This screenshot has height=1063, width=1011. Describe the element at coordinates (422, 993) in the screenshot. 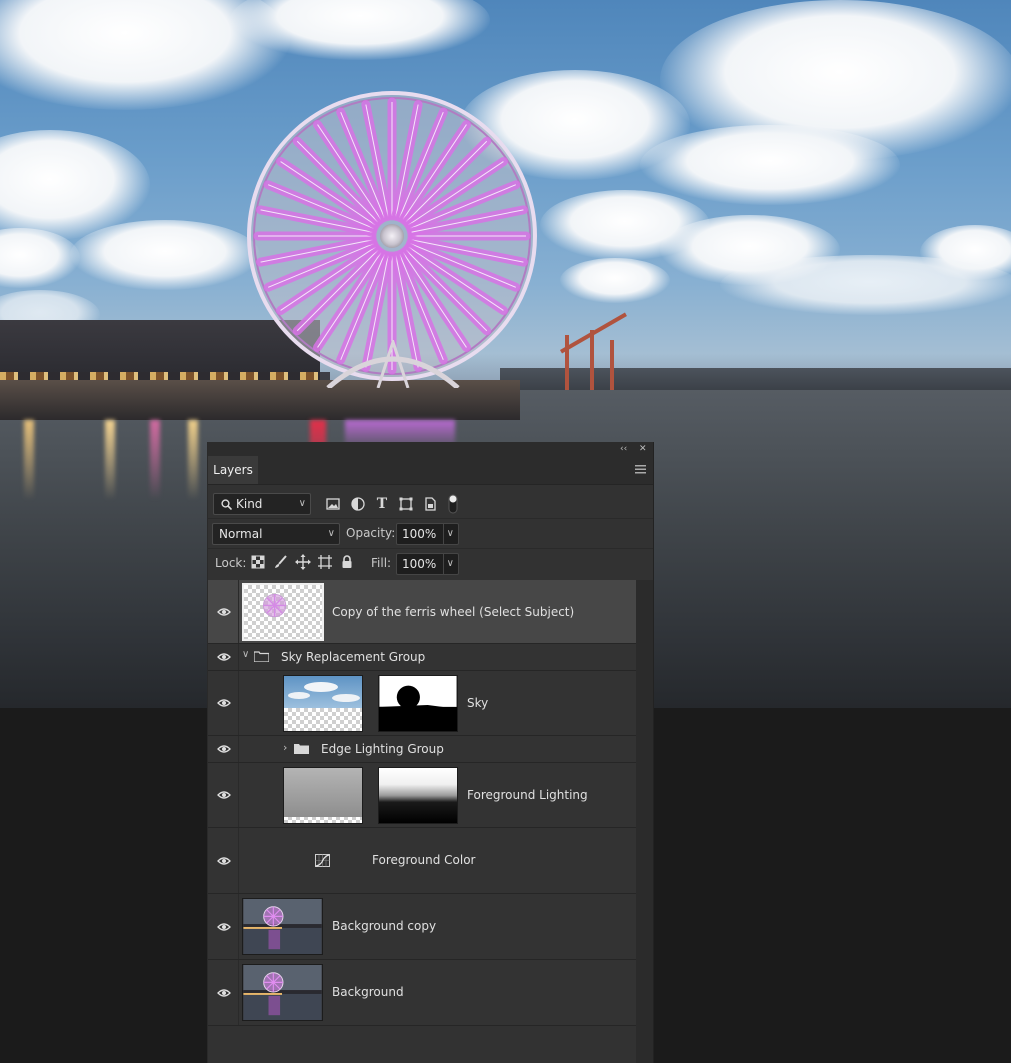

I see `layer-row: Background` at that location.